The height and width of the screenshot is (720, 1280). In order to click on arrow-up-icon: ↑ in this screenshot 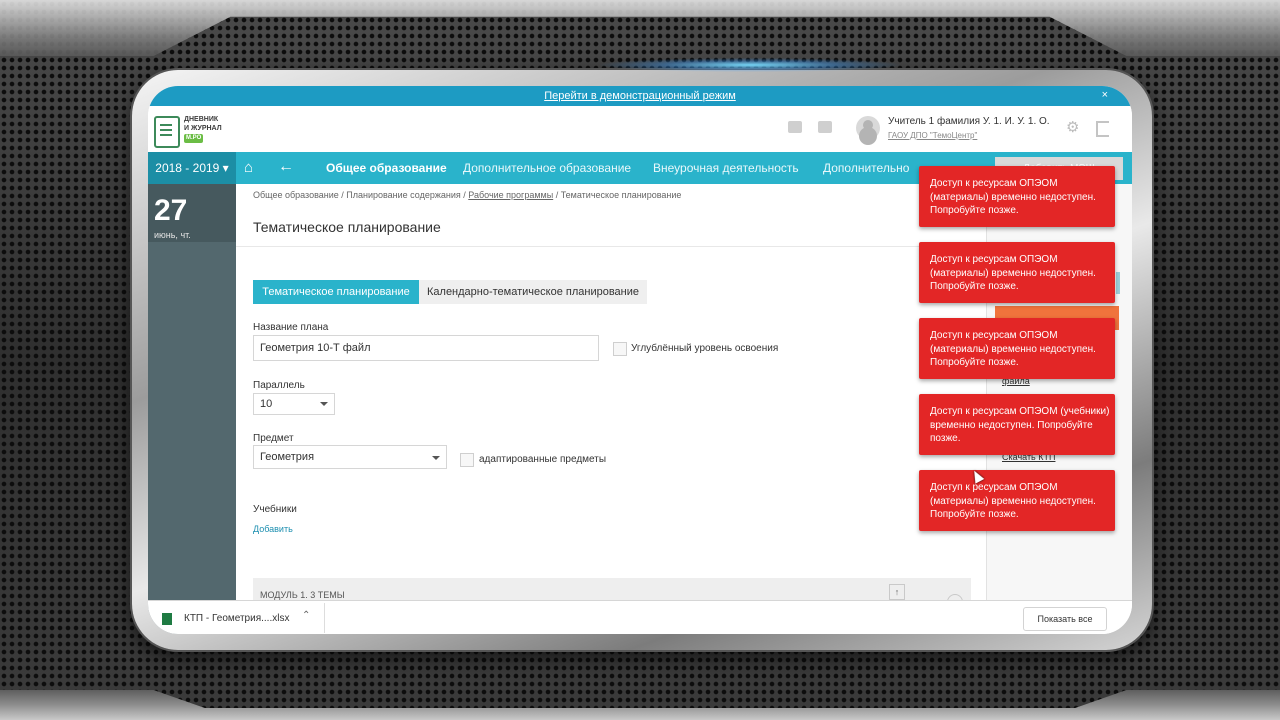, I will do `click(897, 592)`.